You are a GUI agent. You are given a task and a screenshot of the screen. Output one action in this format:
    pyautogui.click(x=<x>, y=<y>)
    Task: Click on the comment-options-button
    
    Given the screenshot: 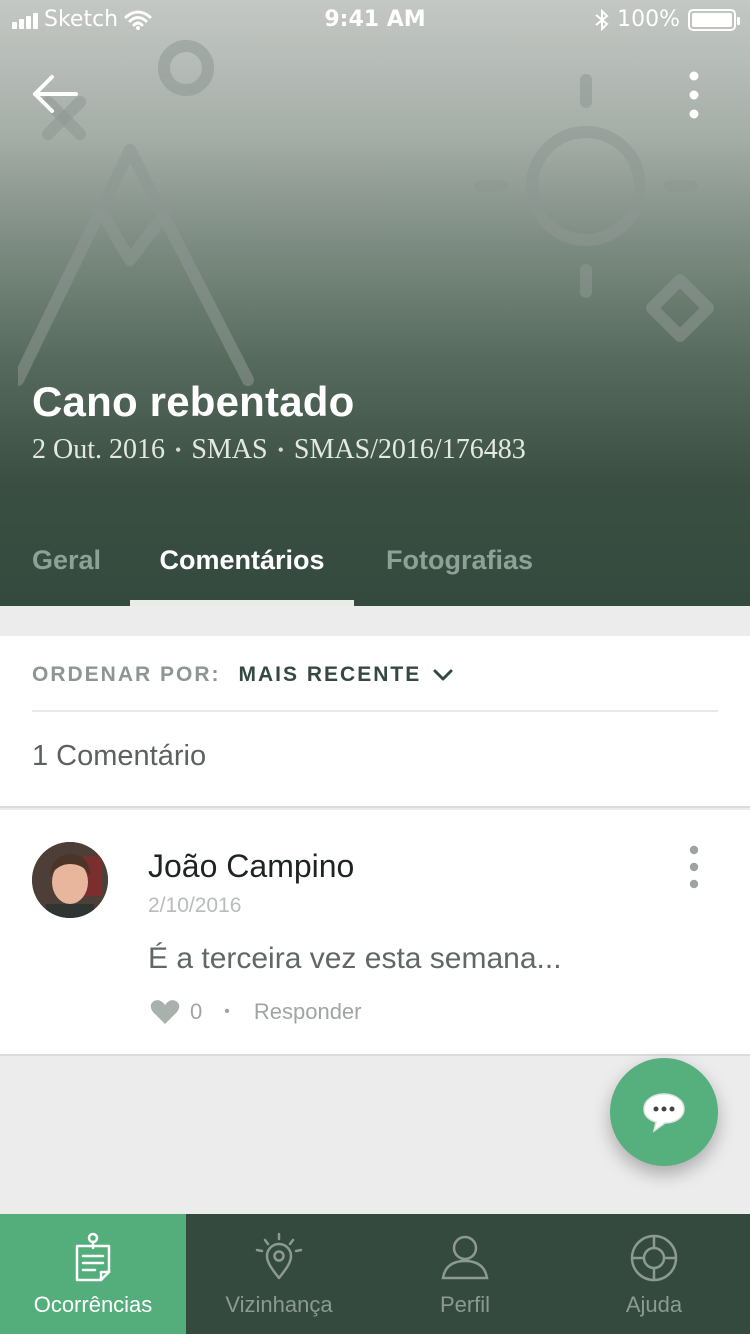 What is the action you would take?
    pyautogui.click(x=694, y=867)
    